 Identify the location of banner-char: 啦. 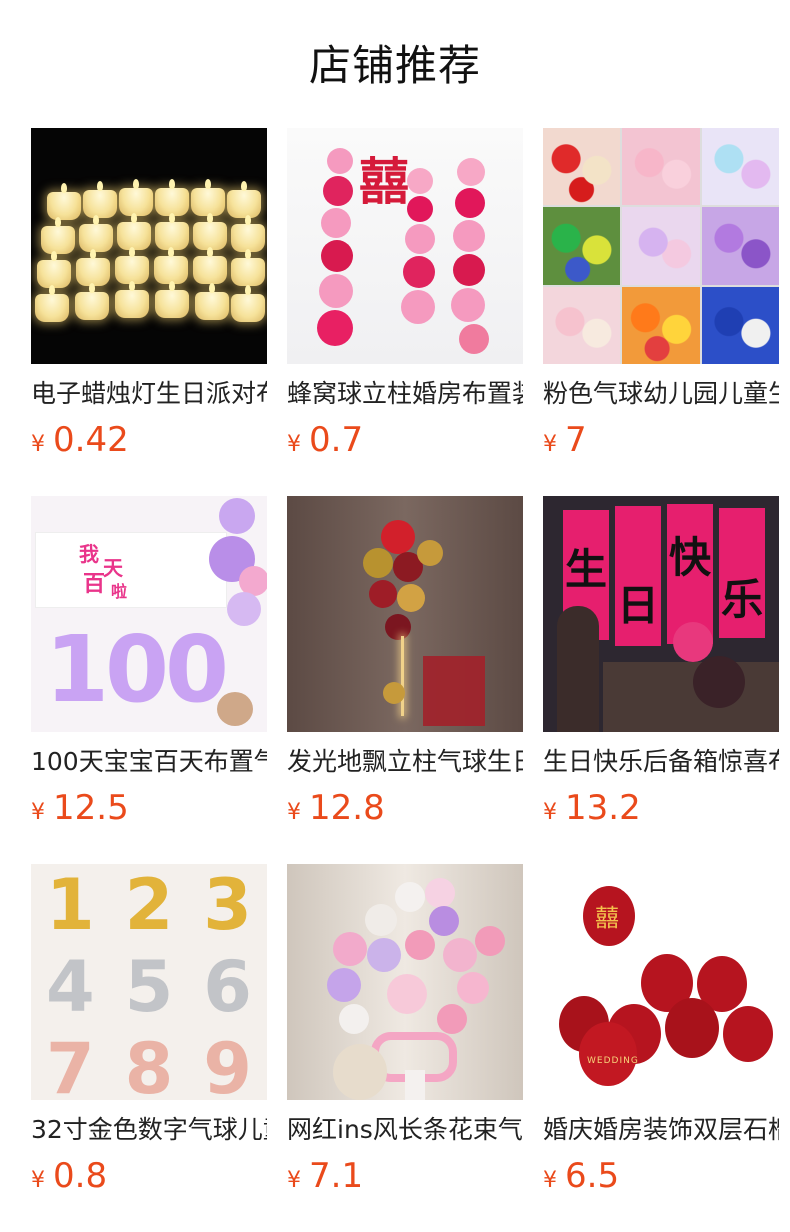
(119, 591).